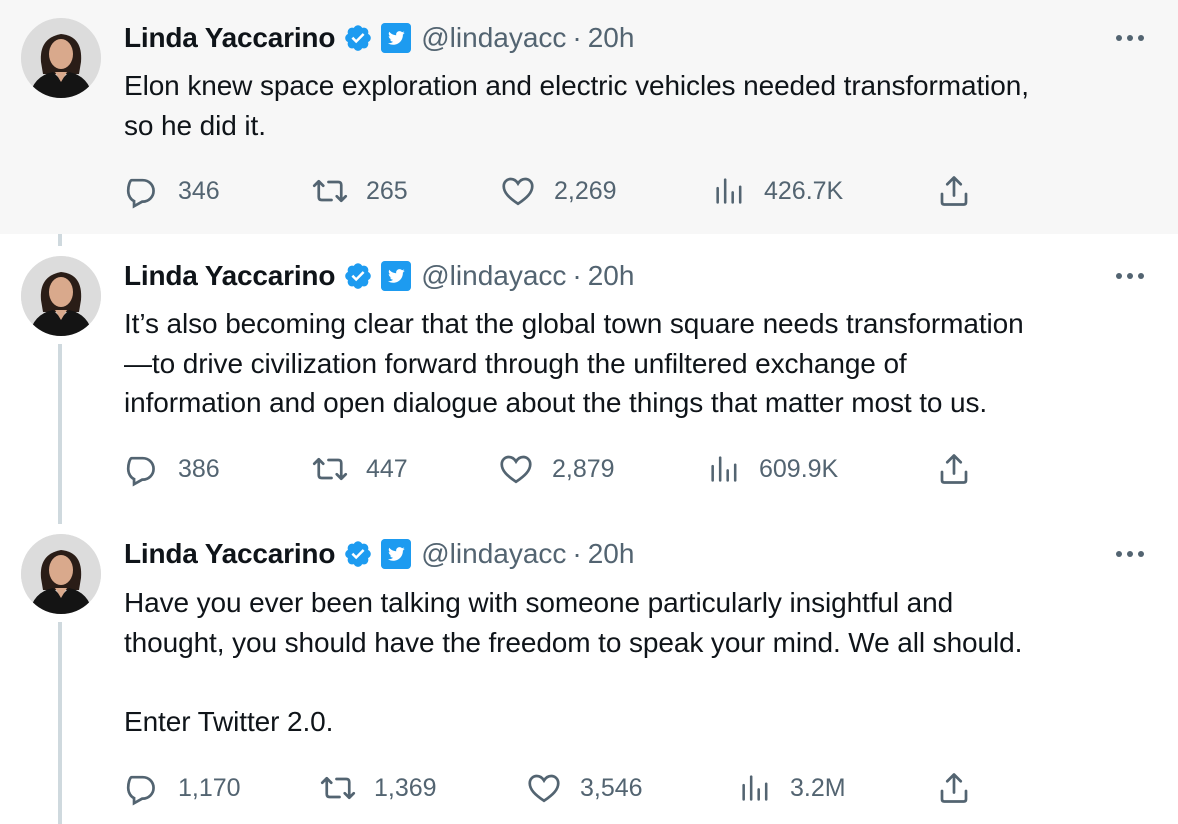 This screenshot has height=824, width=1178. What do you see at coordinates (172, 191) in the screenshot?
I see `reply-button: 346` at bounding box center [172, 191].